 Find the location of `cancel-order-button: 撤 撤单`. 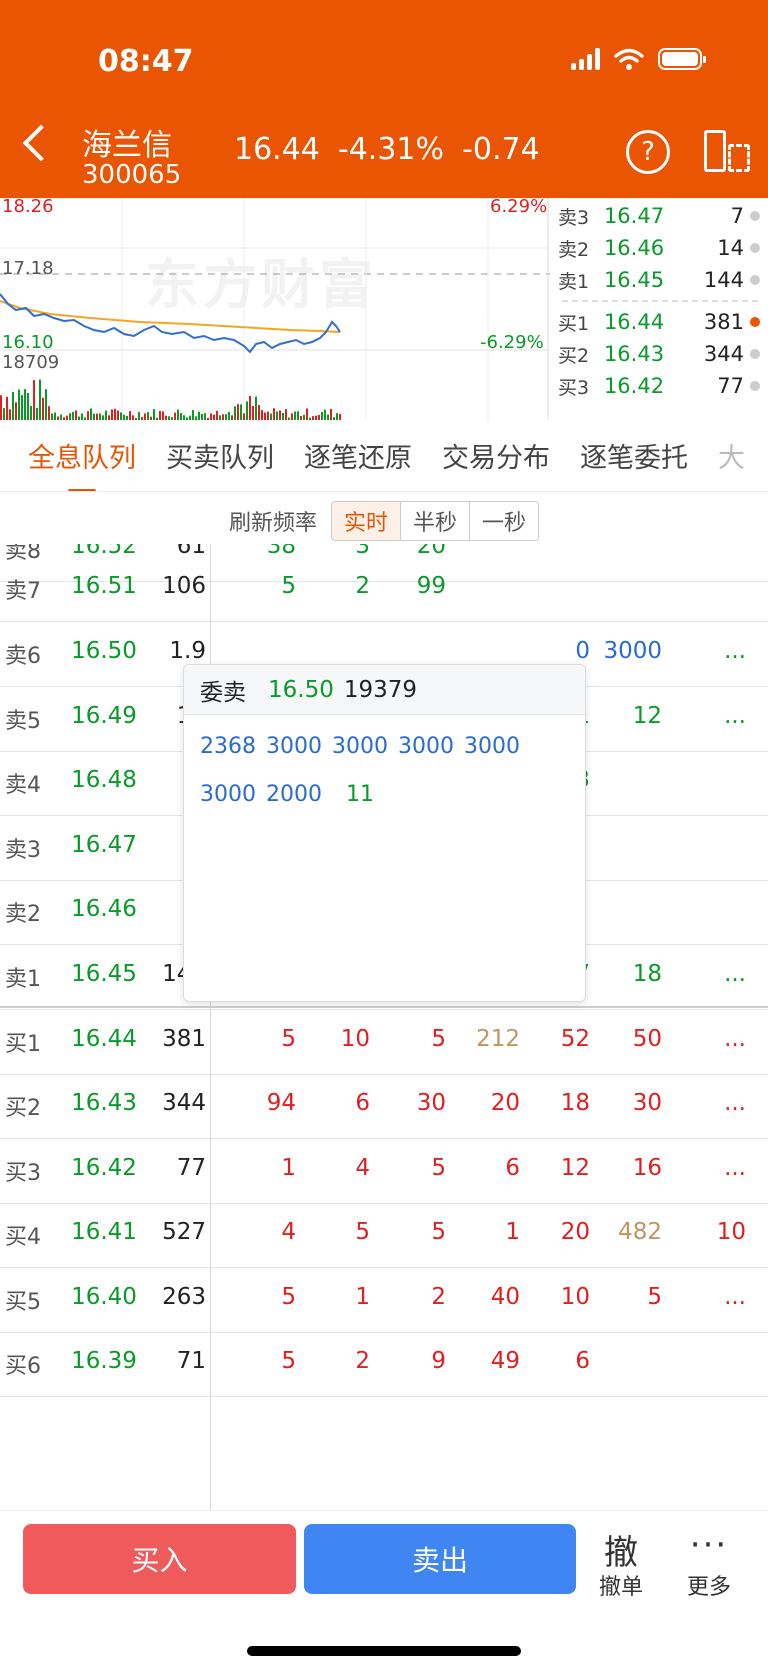

cancel-order-button: 撤 撤单 is located at coordinates (621, 1563).